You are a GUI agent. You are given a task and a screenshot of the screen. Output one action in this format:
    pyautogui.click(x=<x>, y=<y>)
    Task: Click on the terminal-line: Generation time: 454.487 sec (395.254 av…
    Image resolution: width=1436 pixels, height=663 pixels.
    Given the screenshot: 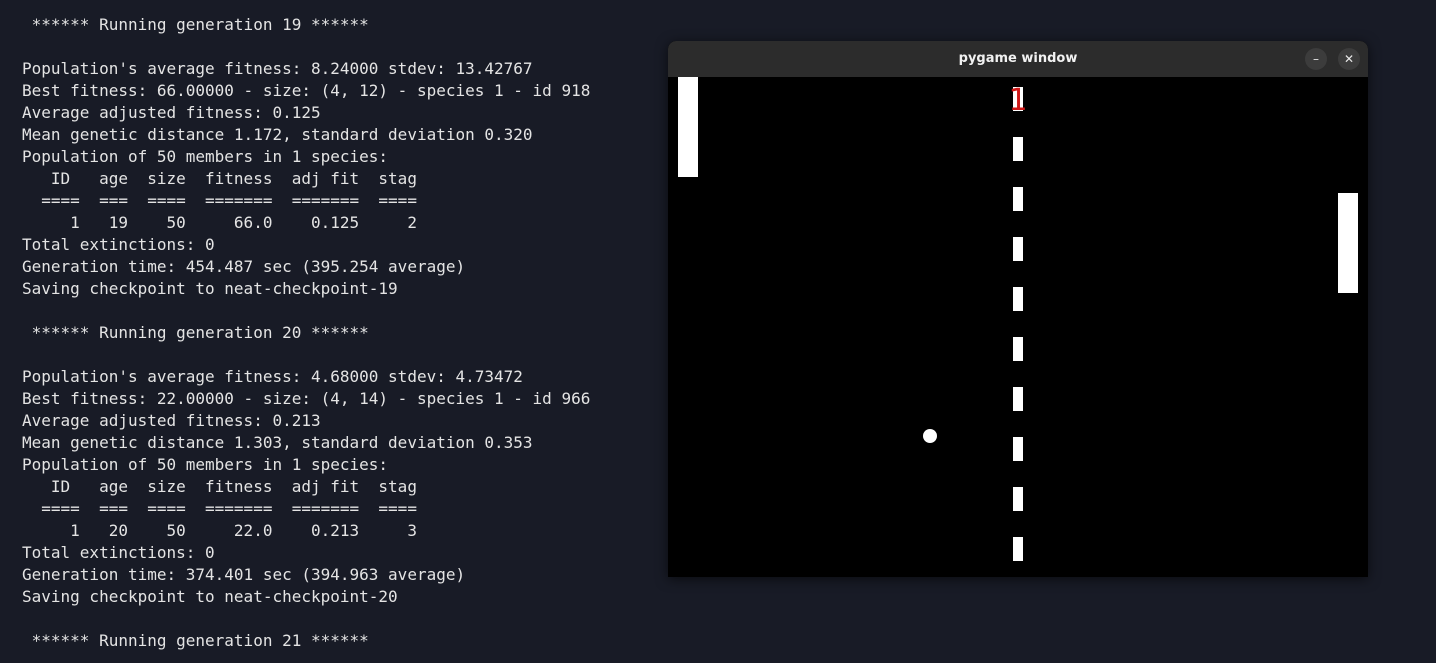 What is the action you would take?
    pyautogui.click(x=244, y=266)
    